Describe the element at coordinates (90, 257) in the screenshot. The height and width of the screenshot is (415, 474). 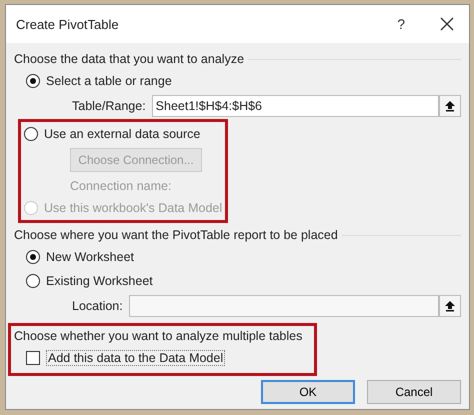
I see `radio-label: New Worksheet` at that location.